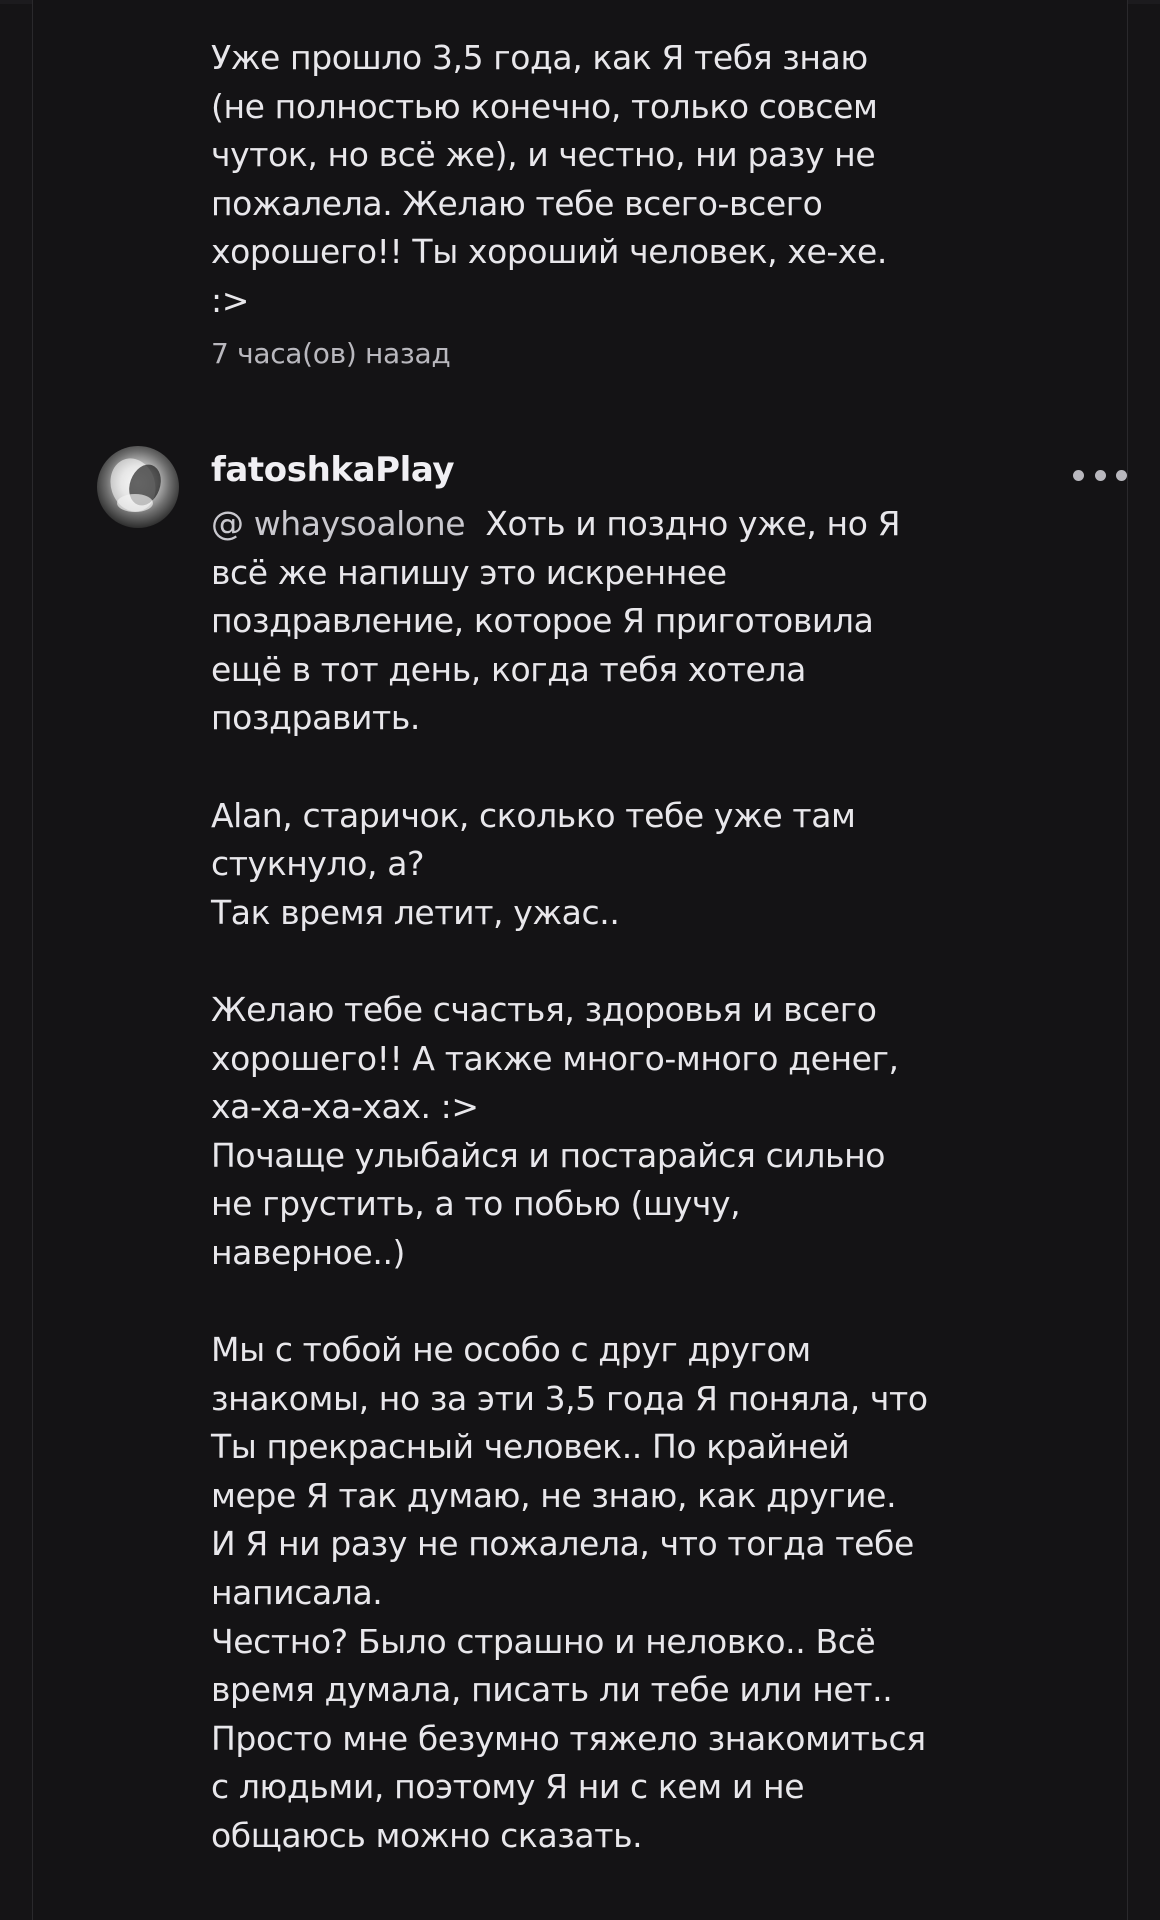 The width and height of the screenshot is (1160, 1920). I want to click on comment-body, so click(475, 523).